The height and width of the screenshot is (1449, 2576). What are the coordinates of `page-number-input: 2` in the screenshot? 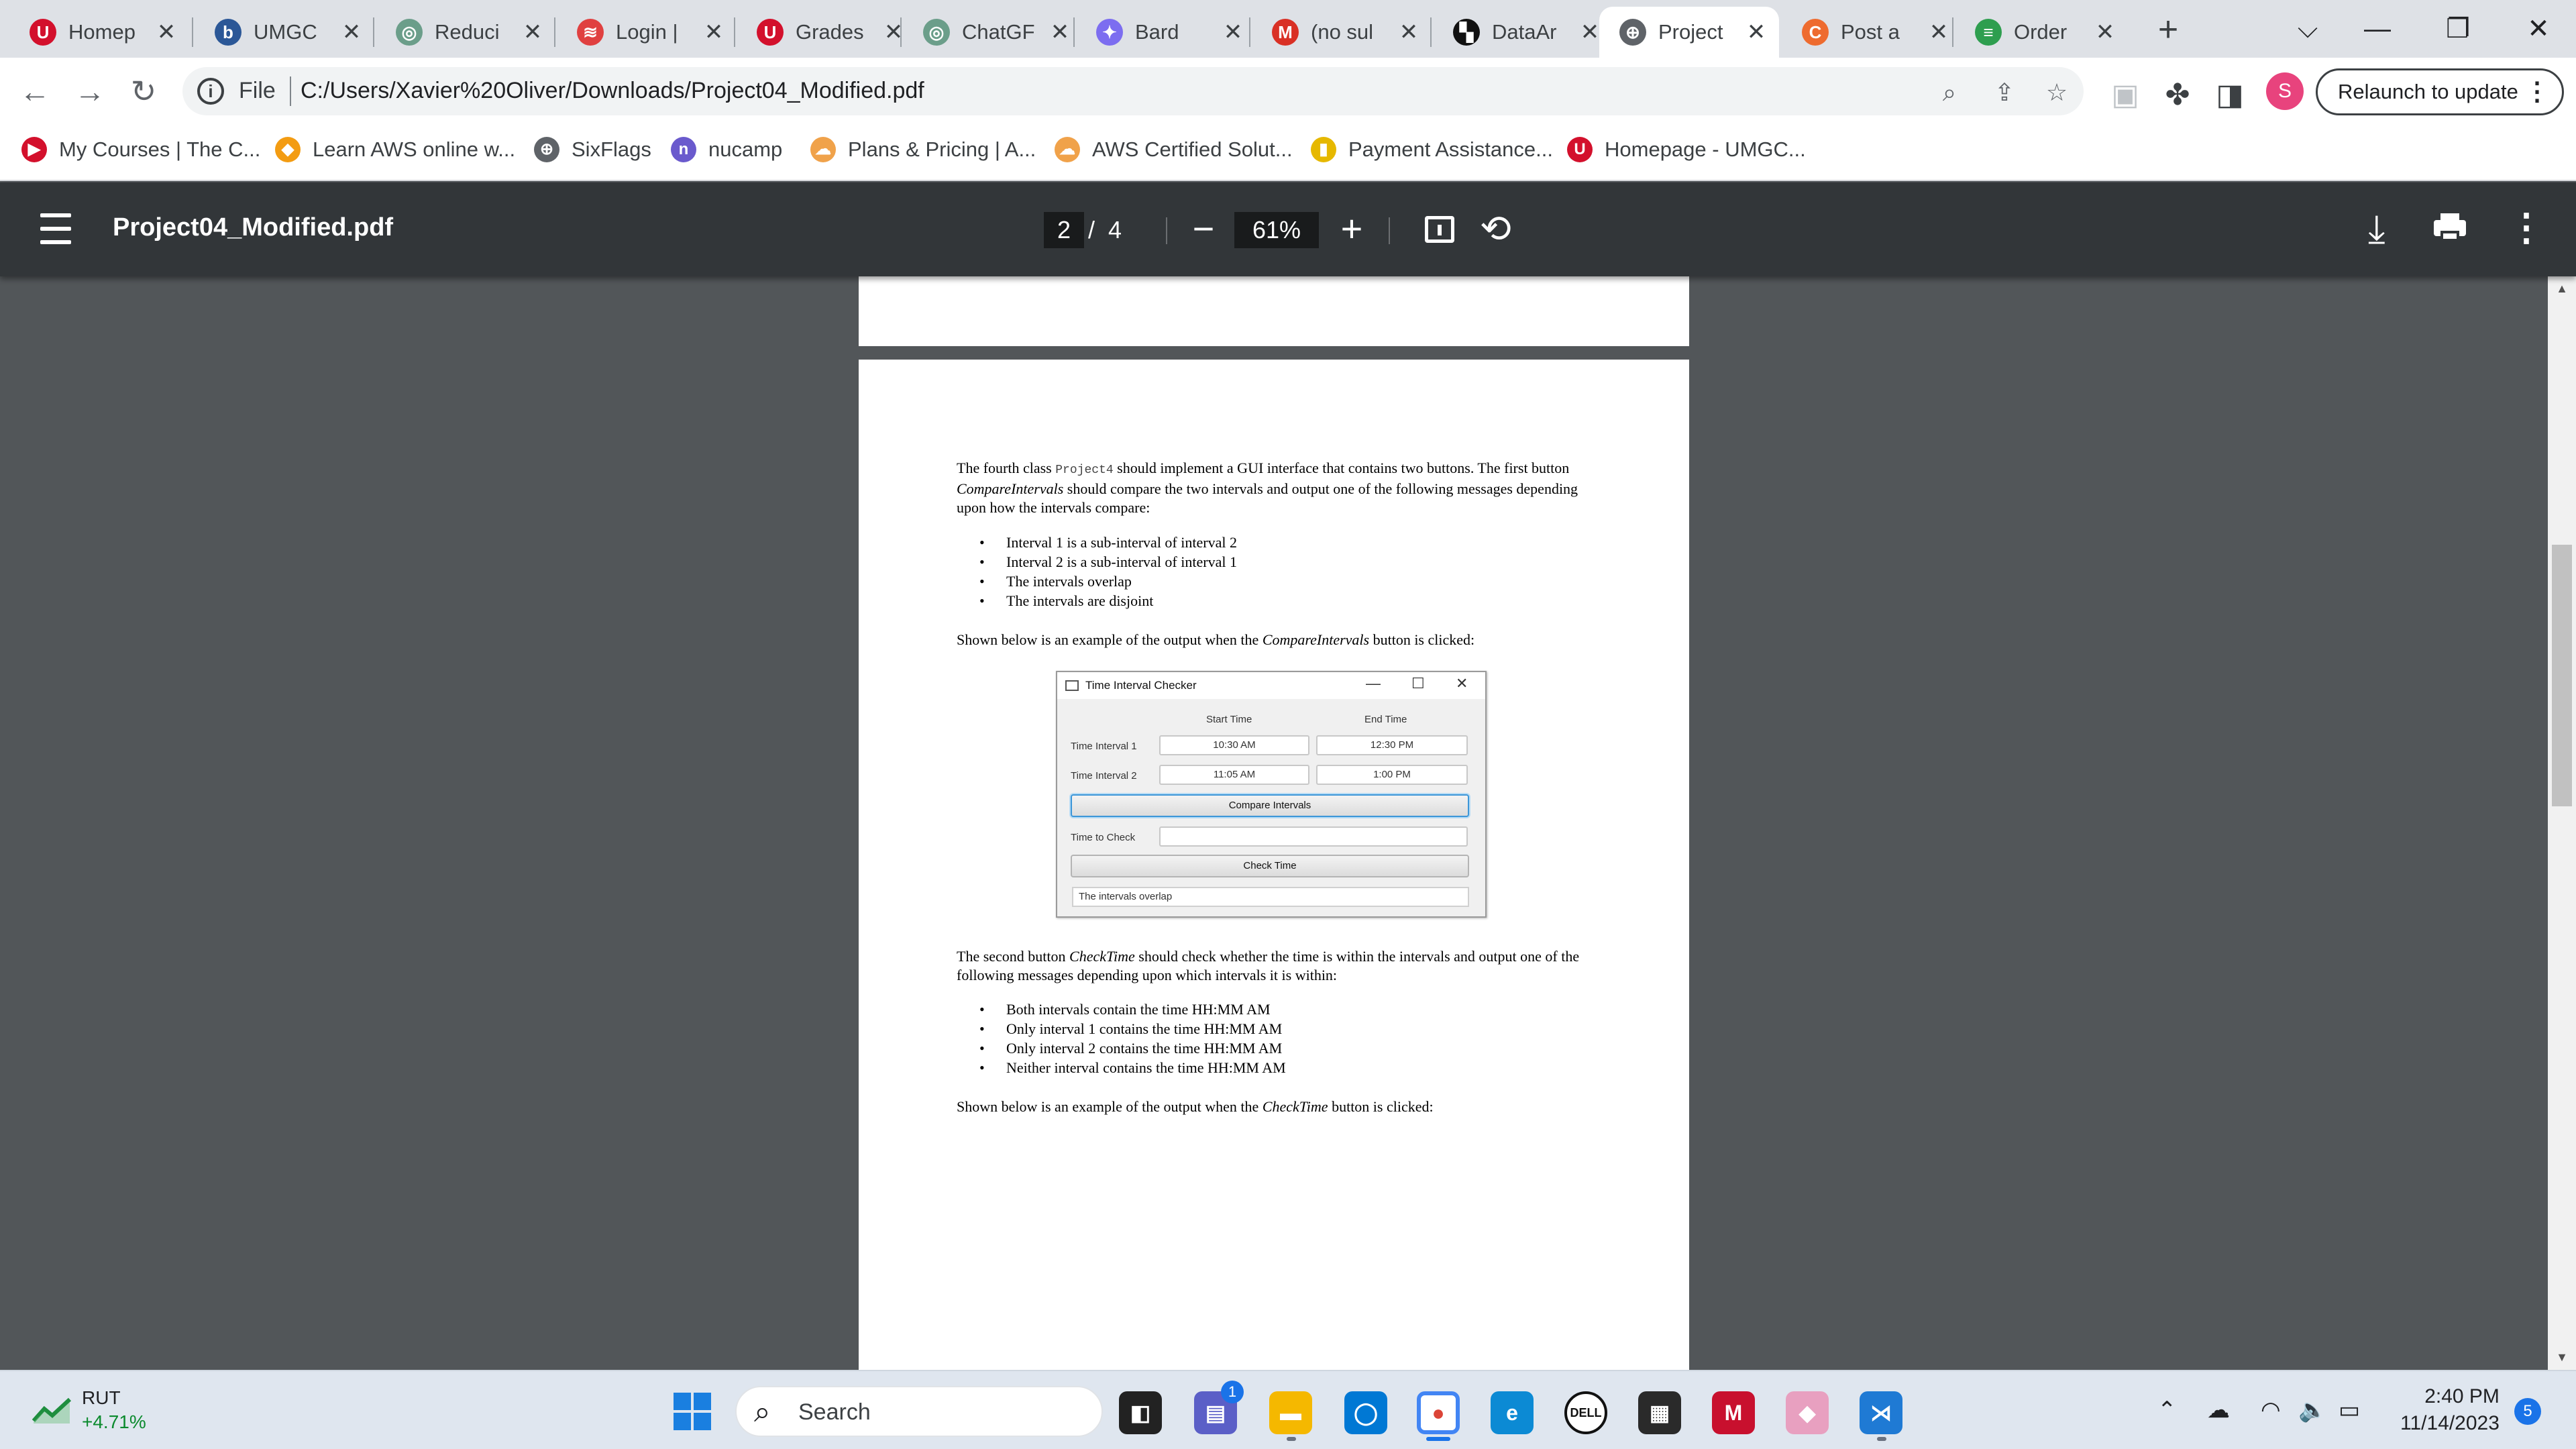 It's located at (1064, 230).